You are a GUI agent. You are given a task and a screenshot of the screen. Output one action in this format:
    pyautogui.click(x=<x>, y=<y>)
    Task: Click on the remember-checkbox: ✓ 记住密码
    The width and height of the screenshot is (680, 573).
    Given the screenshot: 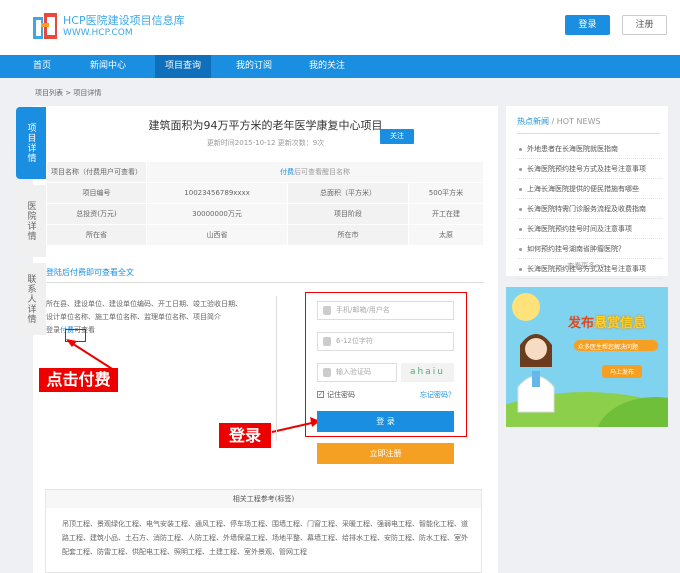 What is the action you would take?
    pyautogui.click(x=336, y=395)
    